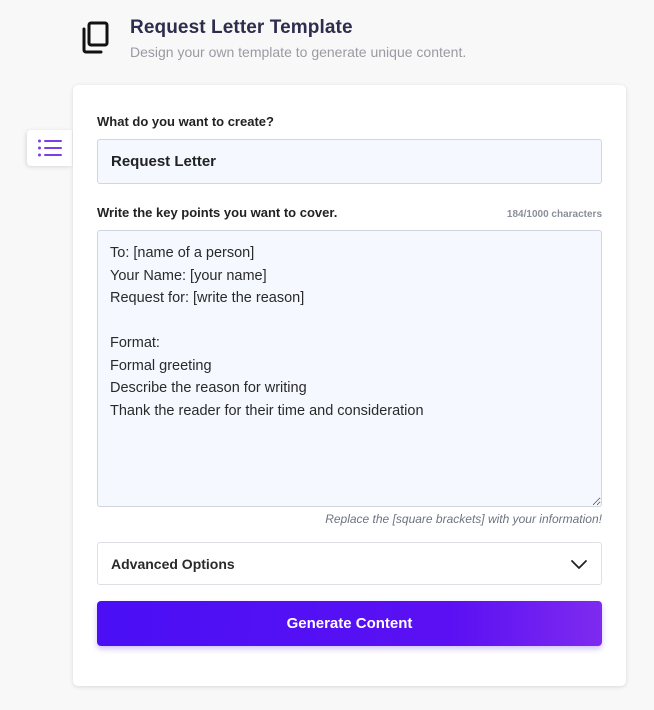 Image resolution: width=654 pixels, height=710 pixels. Describe the element at coordinates (95, 37) in the screenshot. I see `copy-documents-icon` at that location.